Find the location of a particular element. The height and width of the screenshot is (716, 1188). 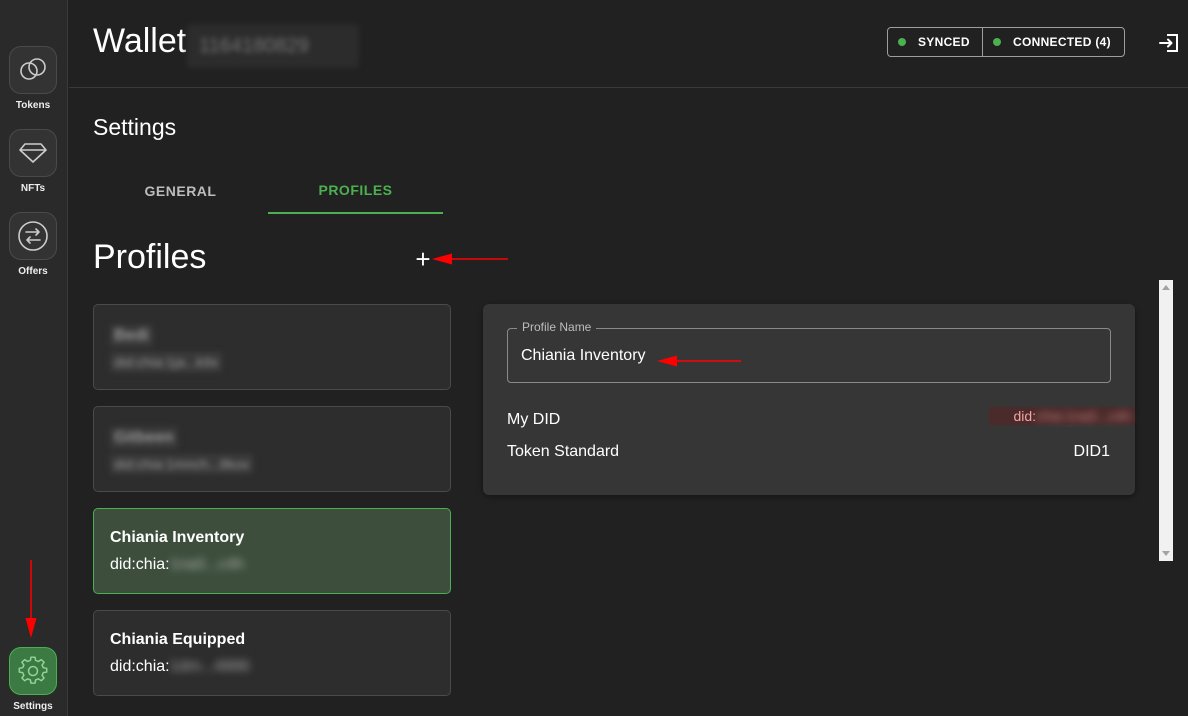

scroll-down-icon is located at coordinates (1166, 553).